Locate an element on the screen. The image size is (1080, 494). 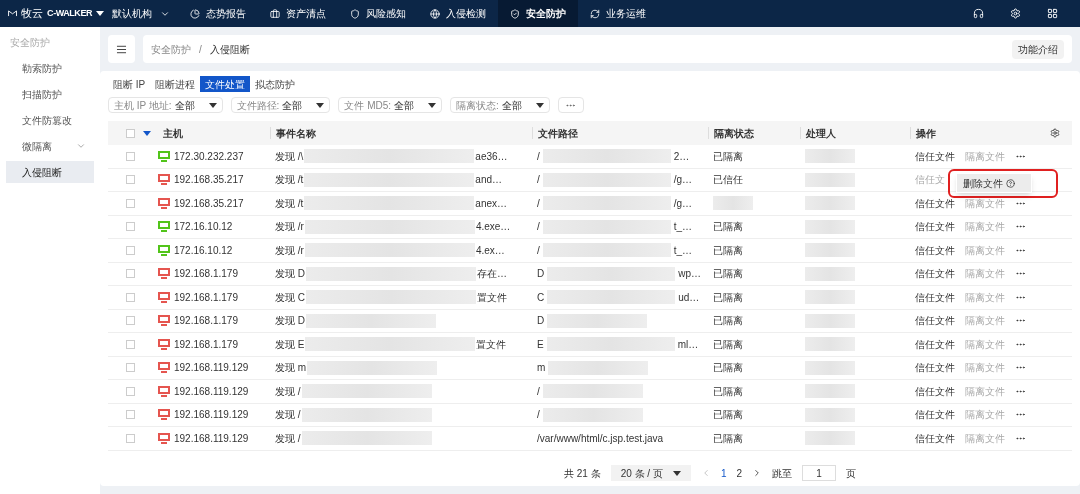
organization-select: 默认机构 is located at coordinates (141, 13).